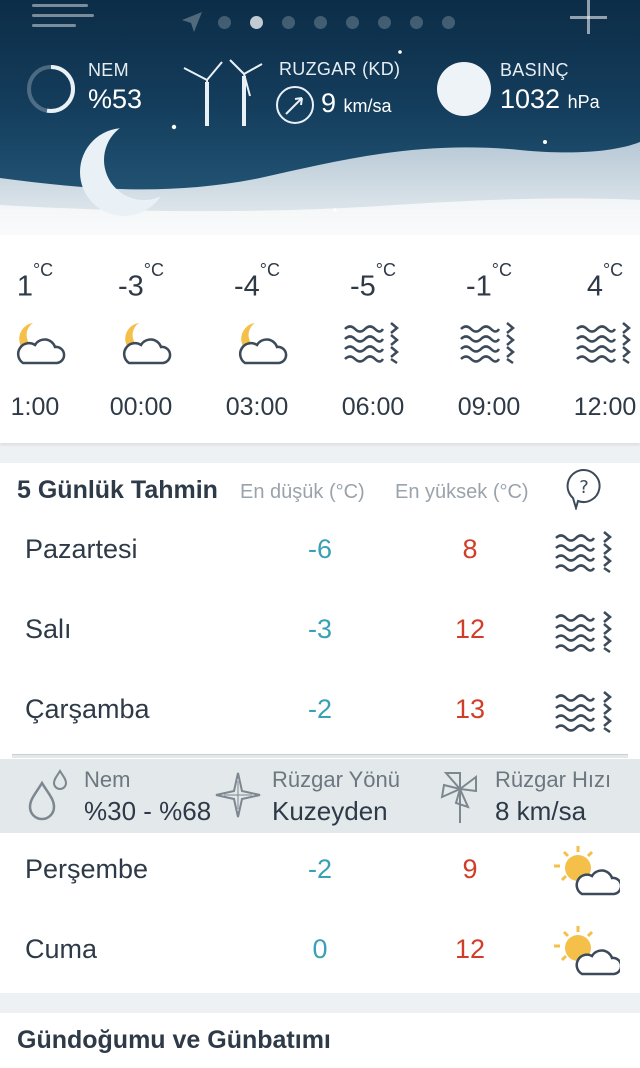 The height and width of the screenshot is (1068, 640). Describe the element at coordinates (489, 407) in the screenshot. I see `hourly-time: 09:00` at that location.